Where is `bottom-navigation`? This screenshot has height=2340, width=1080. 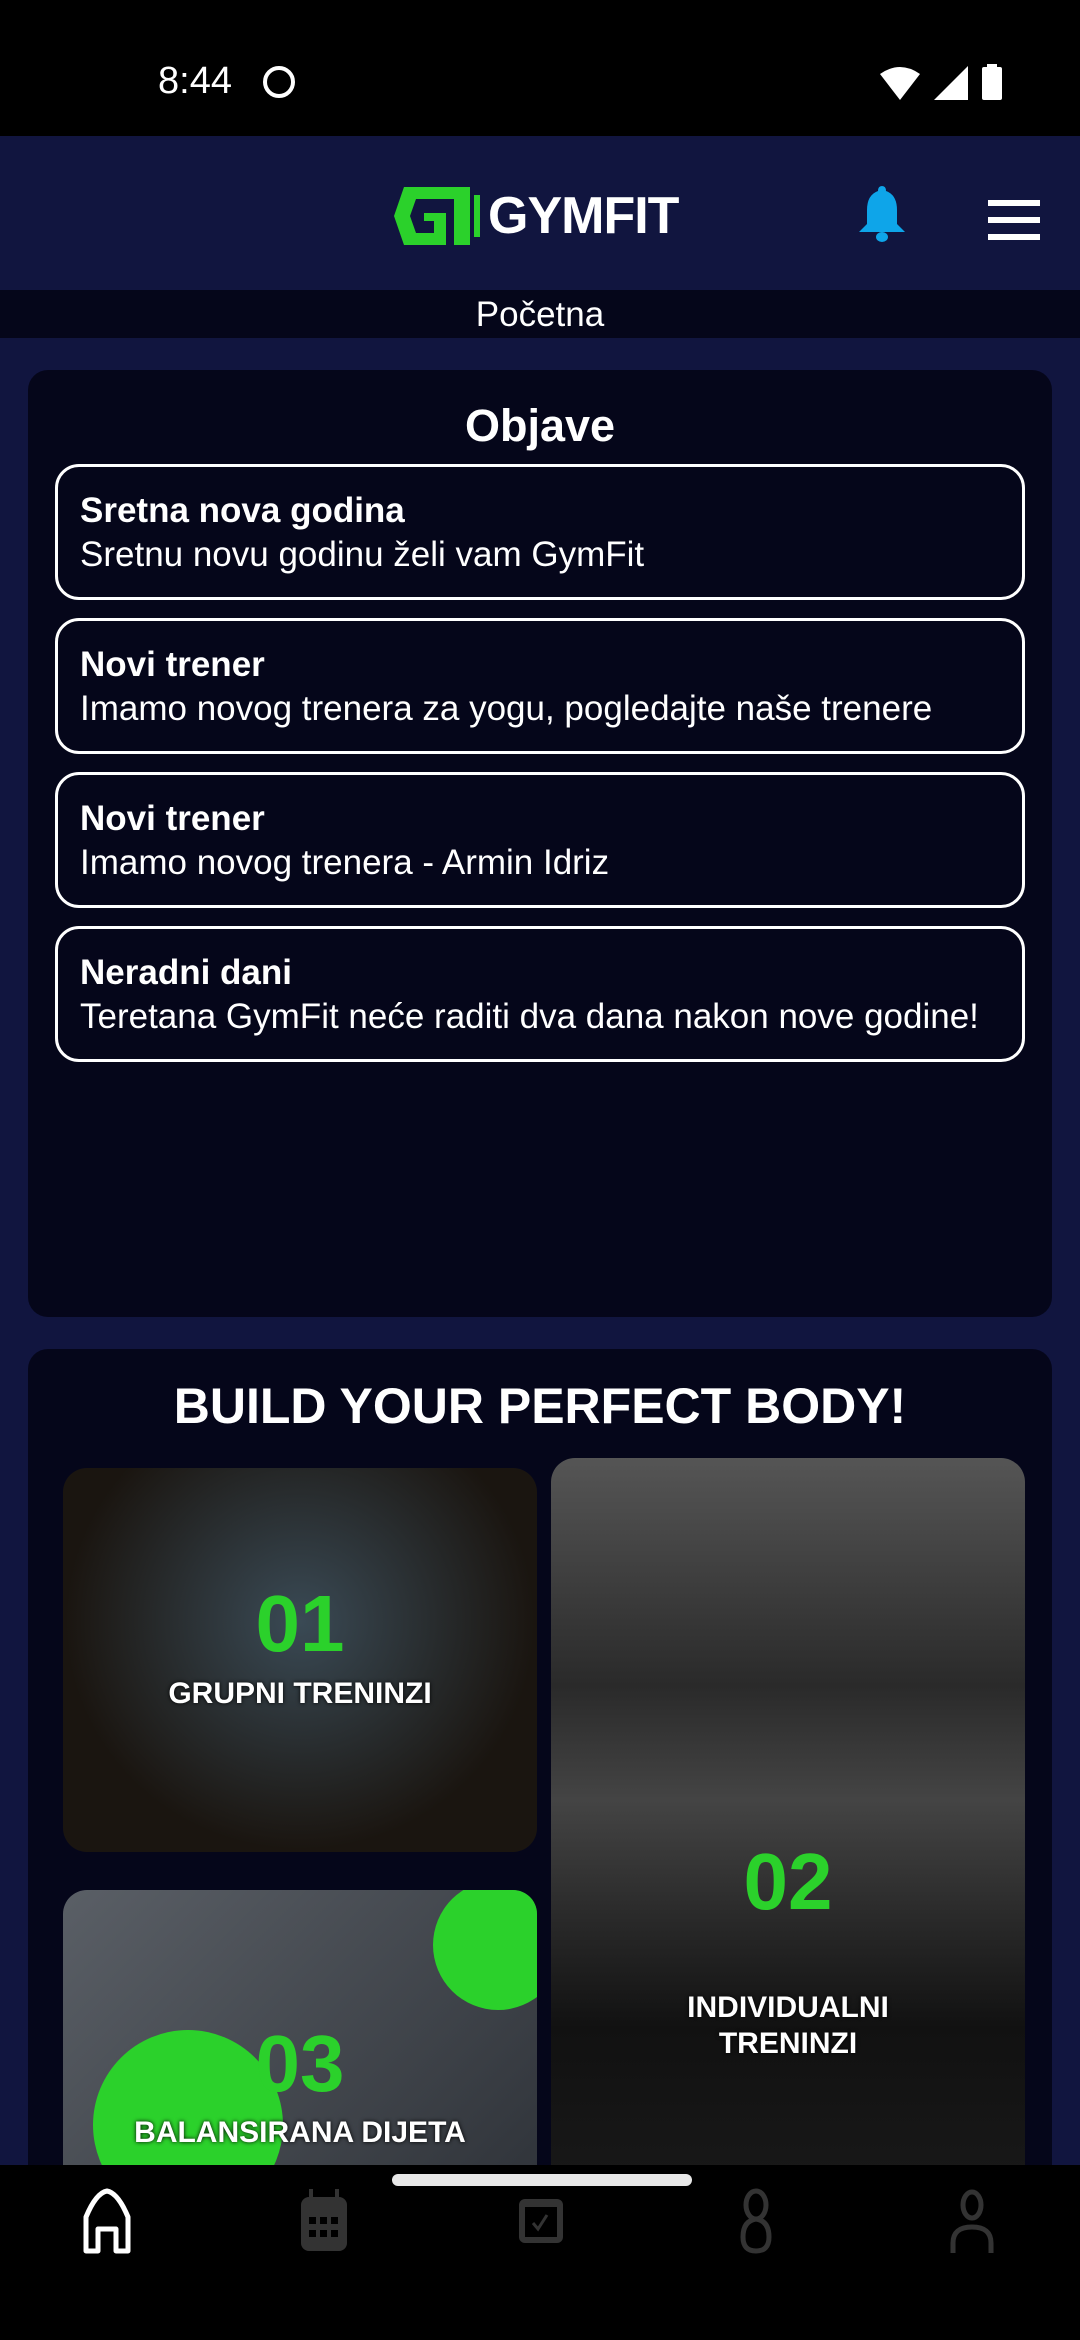
bottom-navigation is located at coordinates (540, 2252).